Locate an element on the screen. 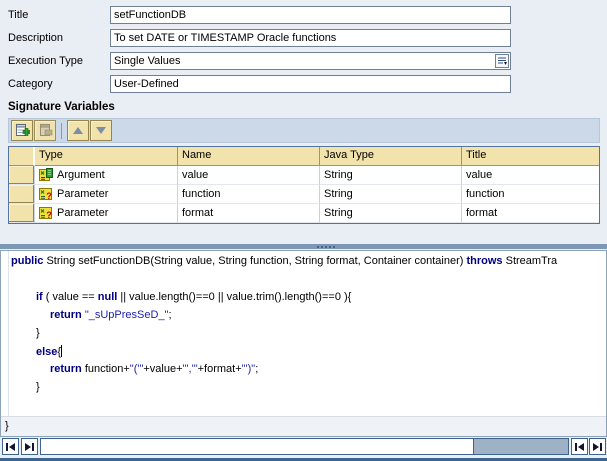 This screenshot has height=461, width=607. value-help-icon is located at coordinates (502, 61).